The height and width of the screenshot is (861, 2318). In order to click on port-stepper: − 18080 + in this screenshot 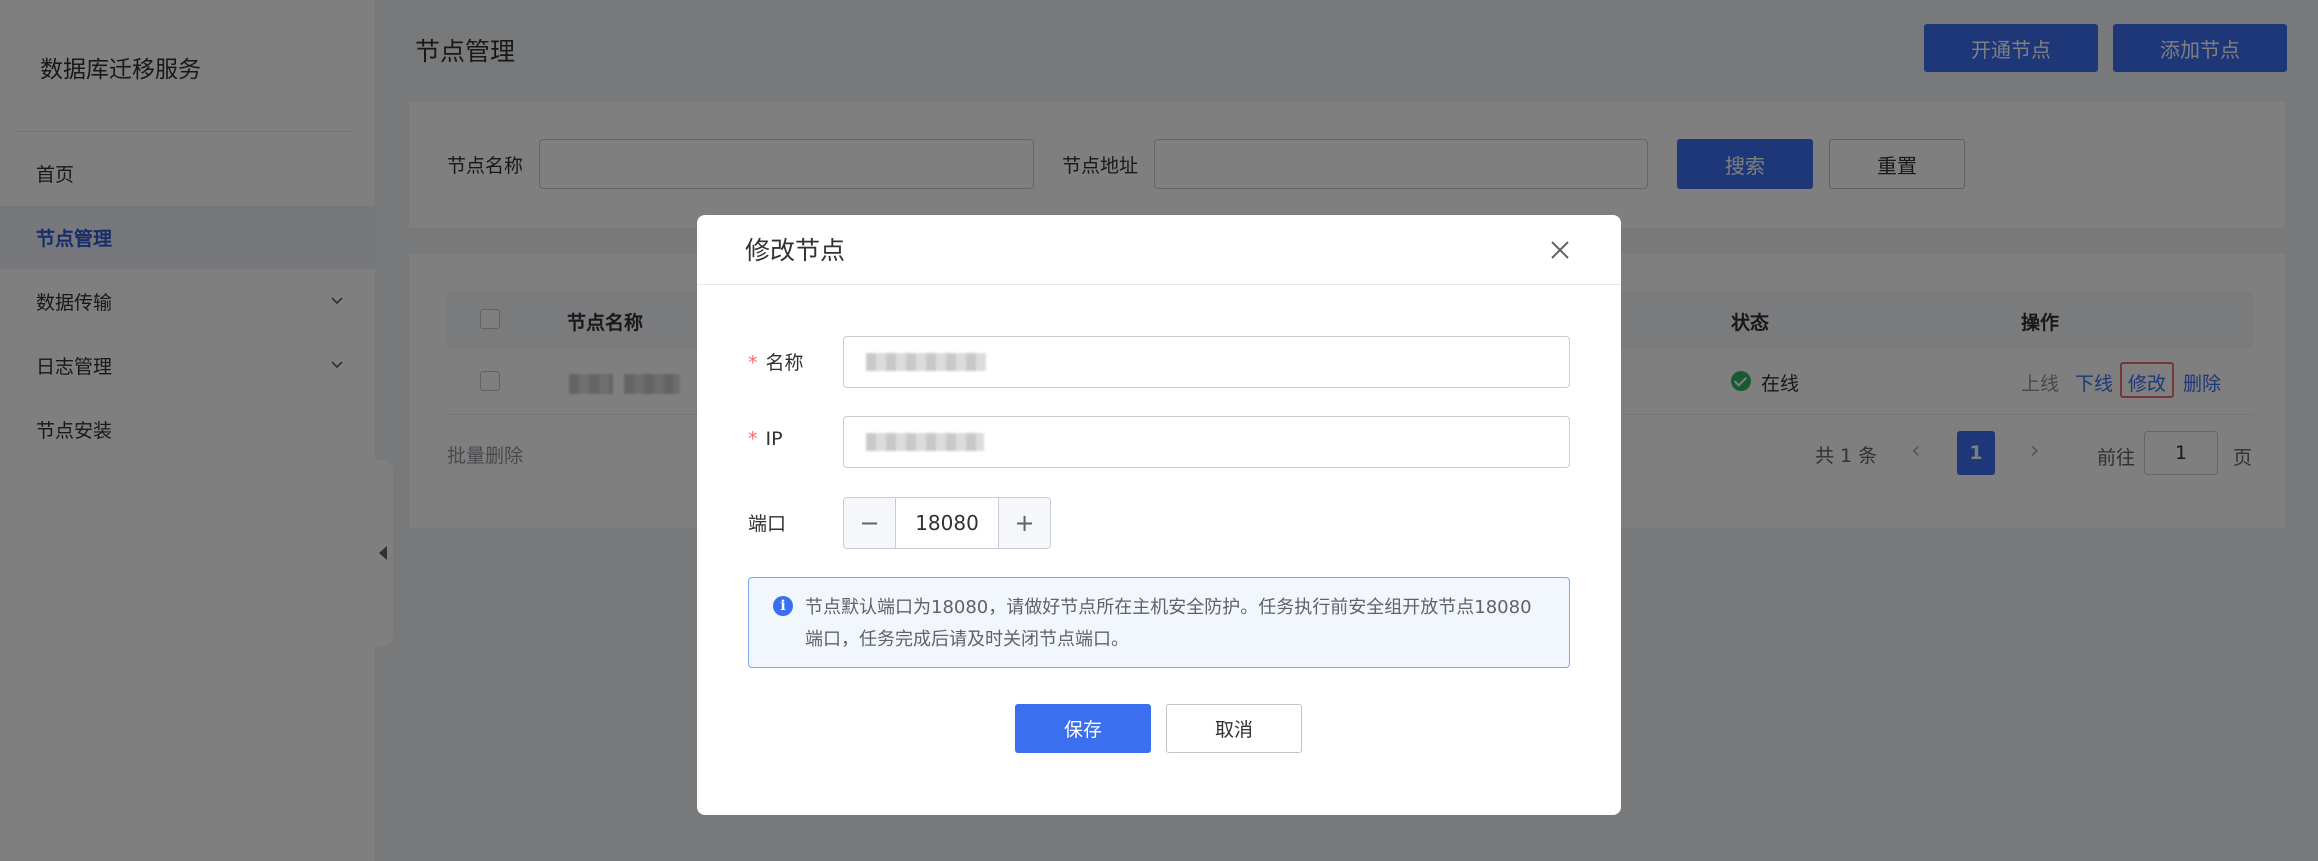, I will do `click(947, 523)`.